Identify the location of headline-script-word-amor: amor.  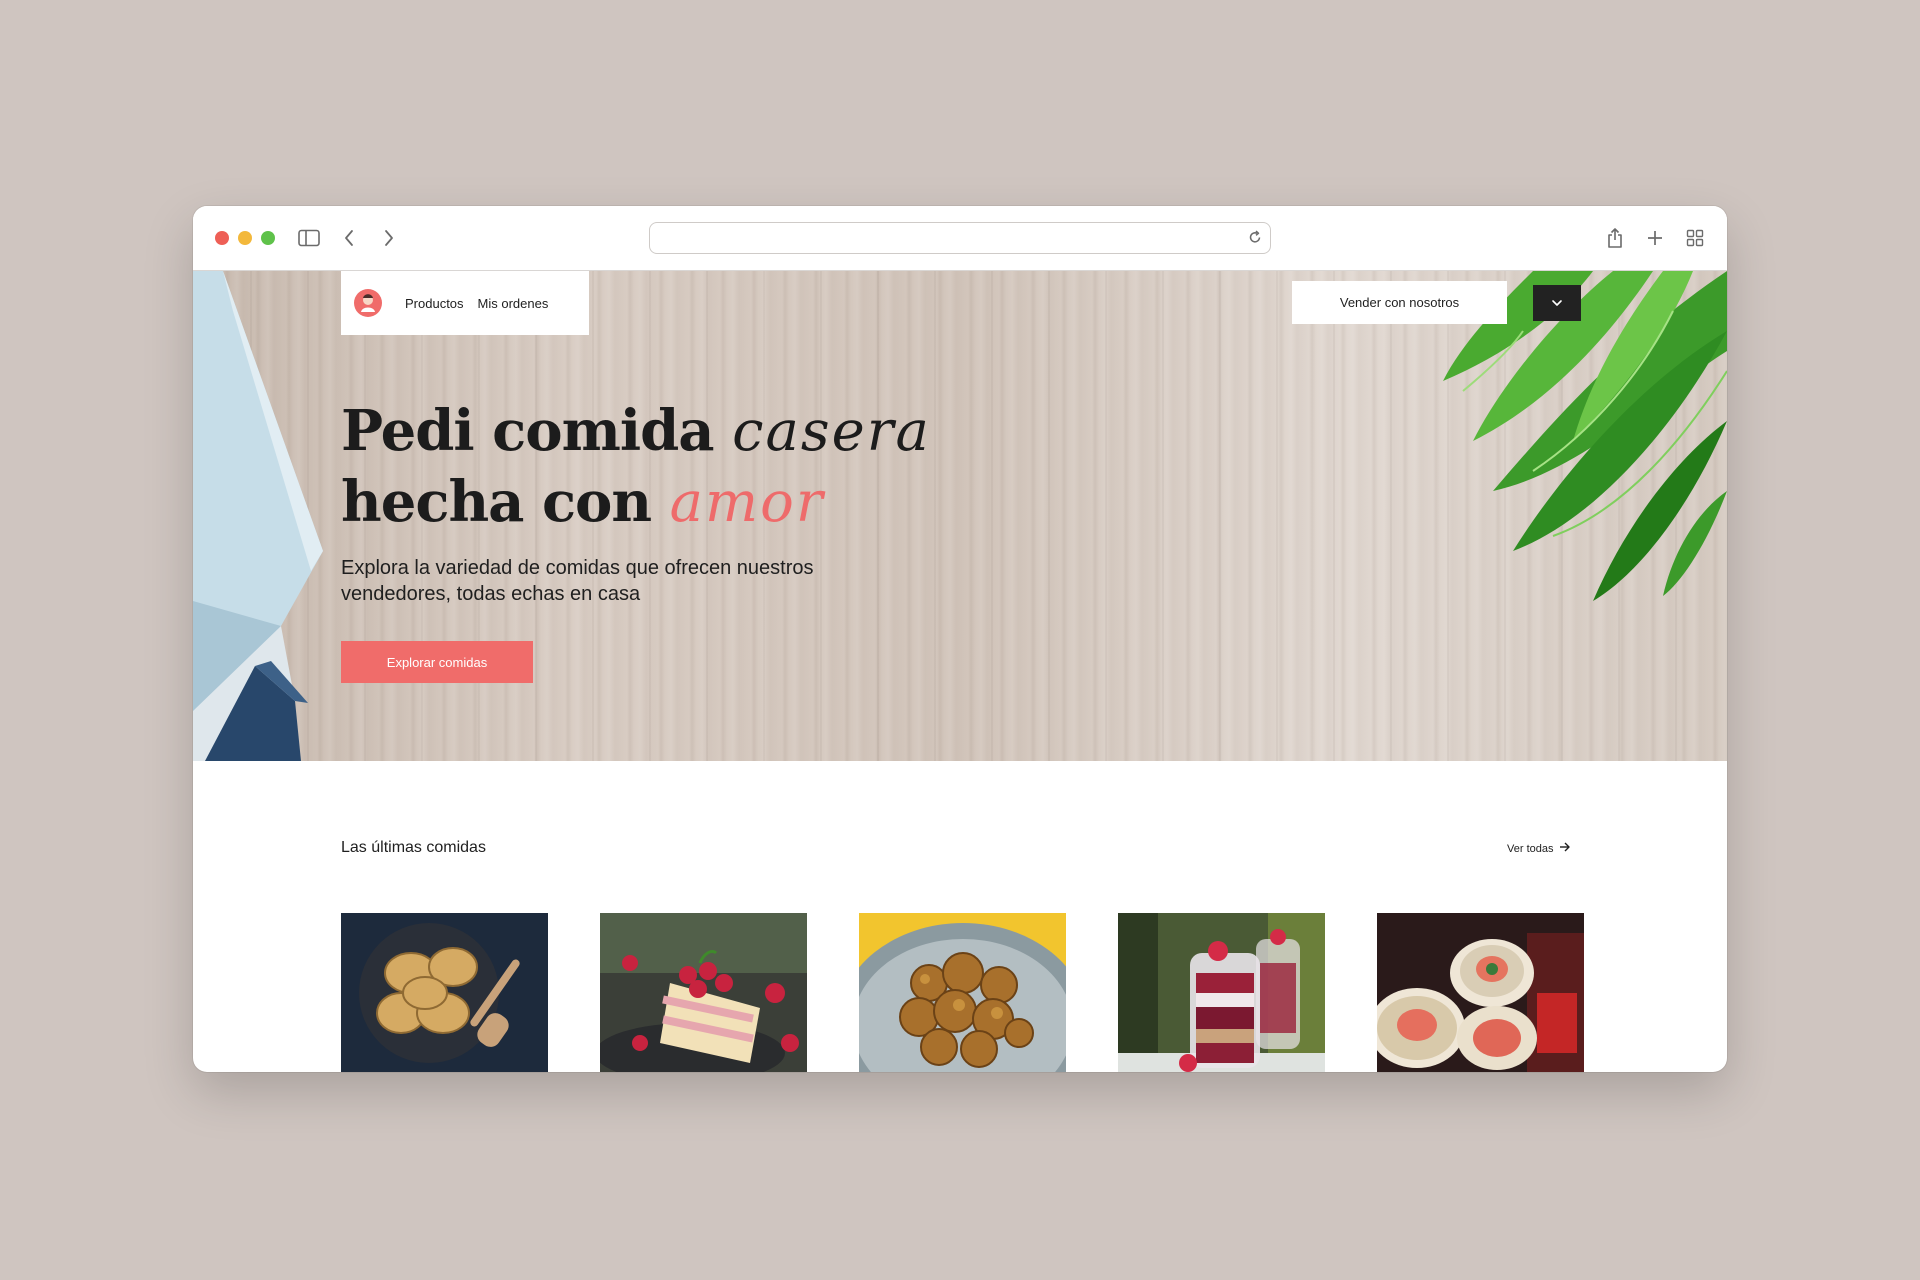
(747, 502).